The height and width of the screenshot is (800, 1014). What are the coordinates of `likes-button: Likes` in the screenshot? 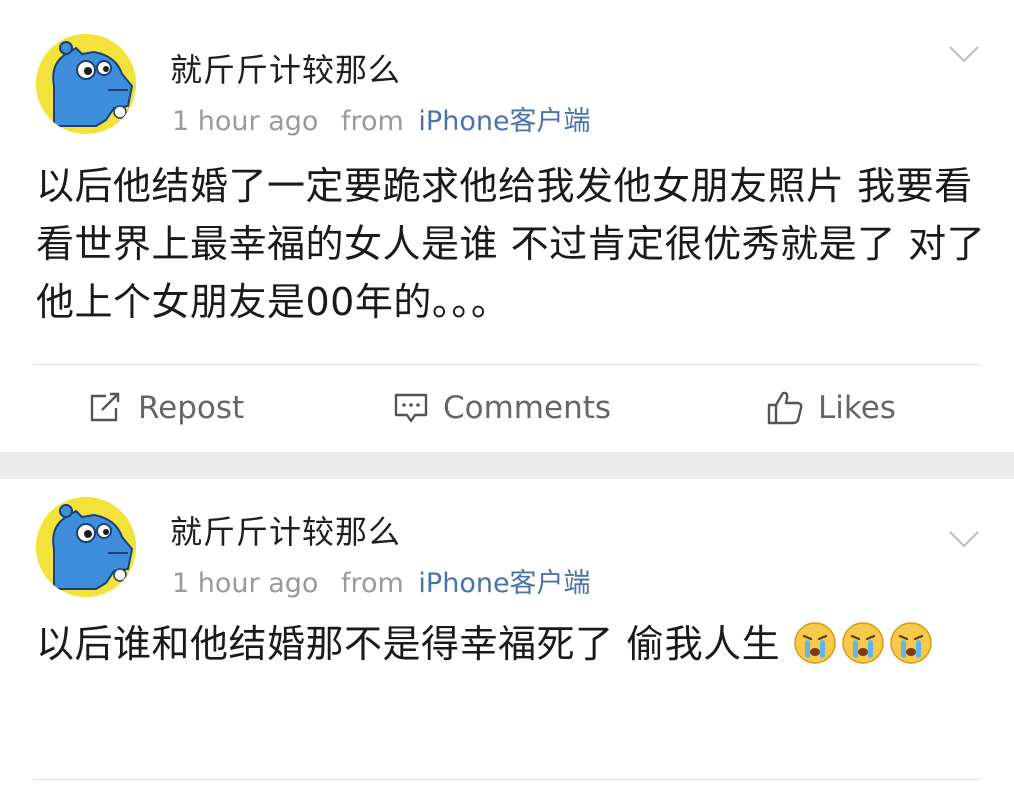 It's located at (831, 408).